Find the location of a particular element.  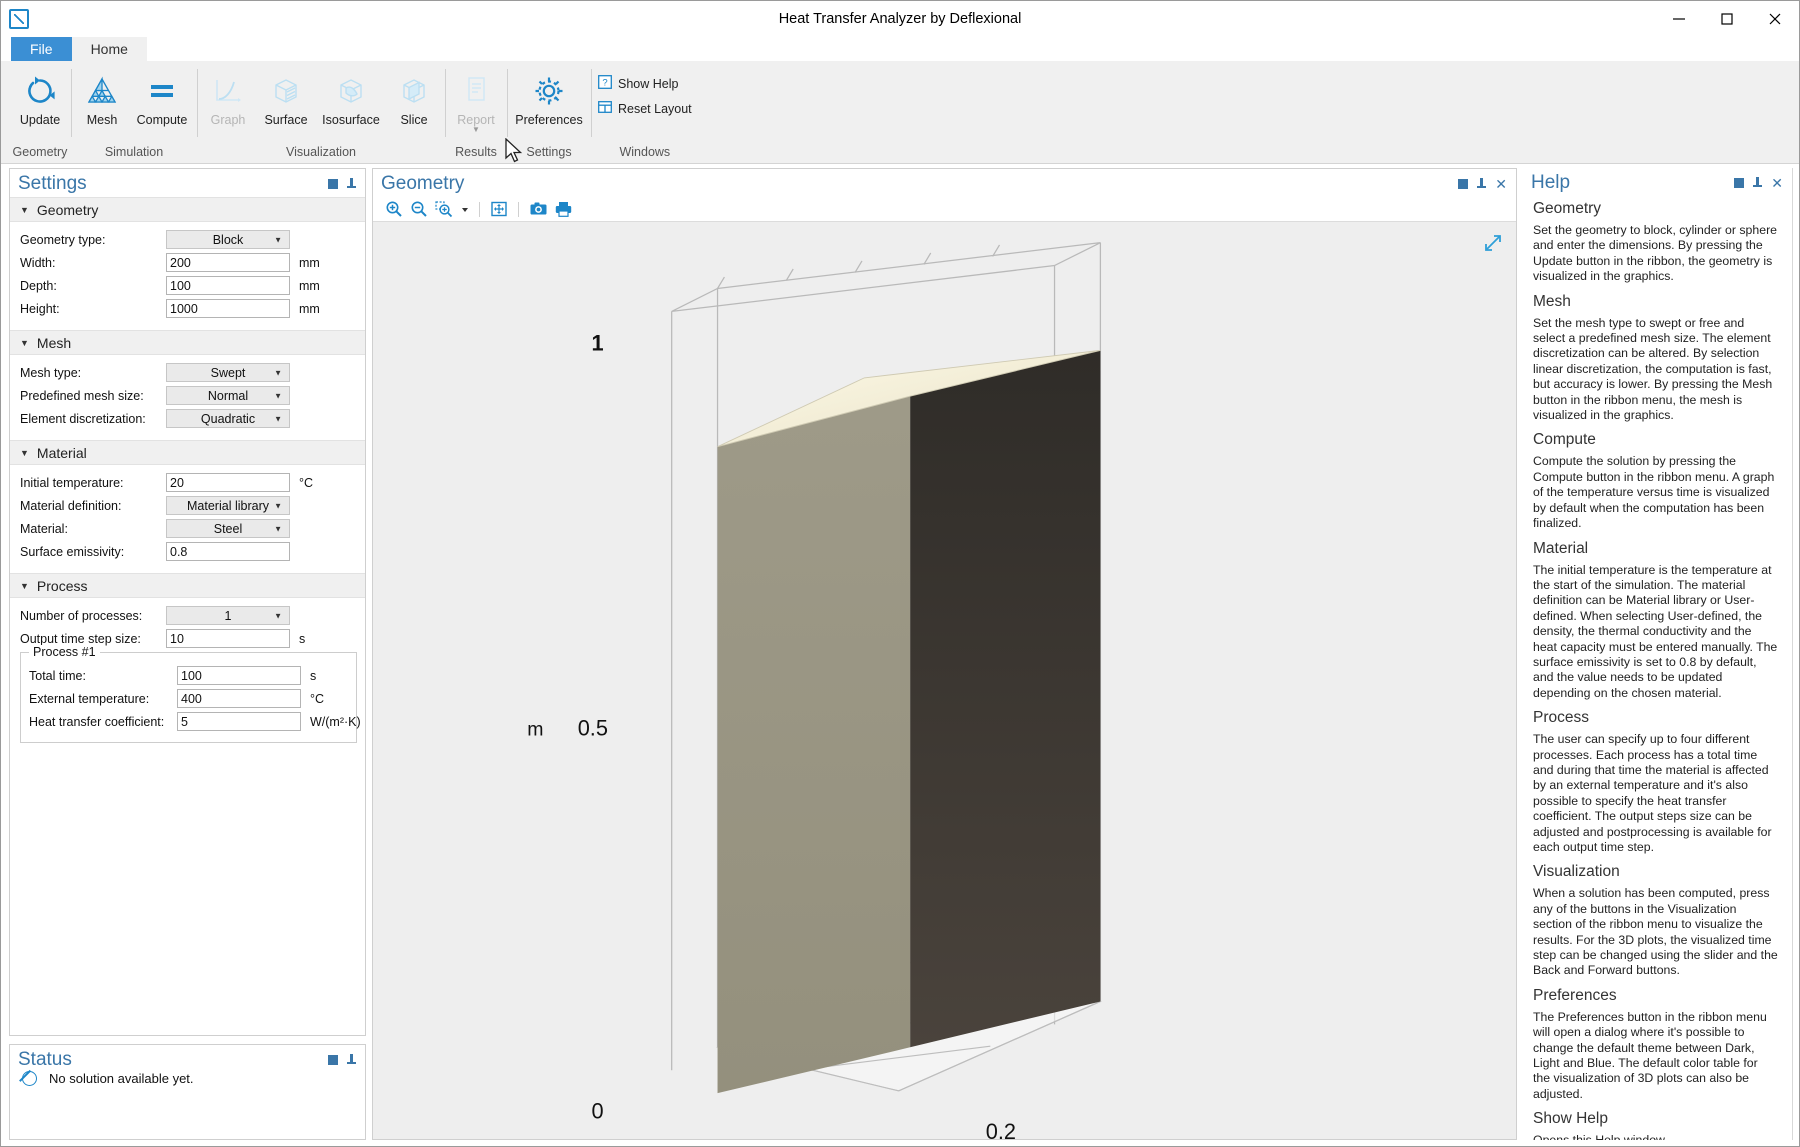

graphics-toolbar is located at coordinates (944, 209).